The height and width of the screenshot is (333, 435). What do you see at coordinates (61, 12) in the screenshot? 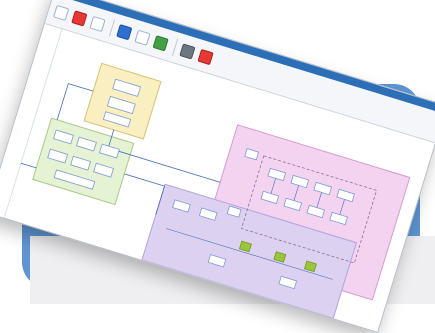
I see `open-button` at bounding box center [61, 12].